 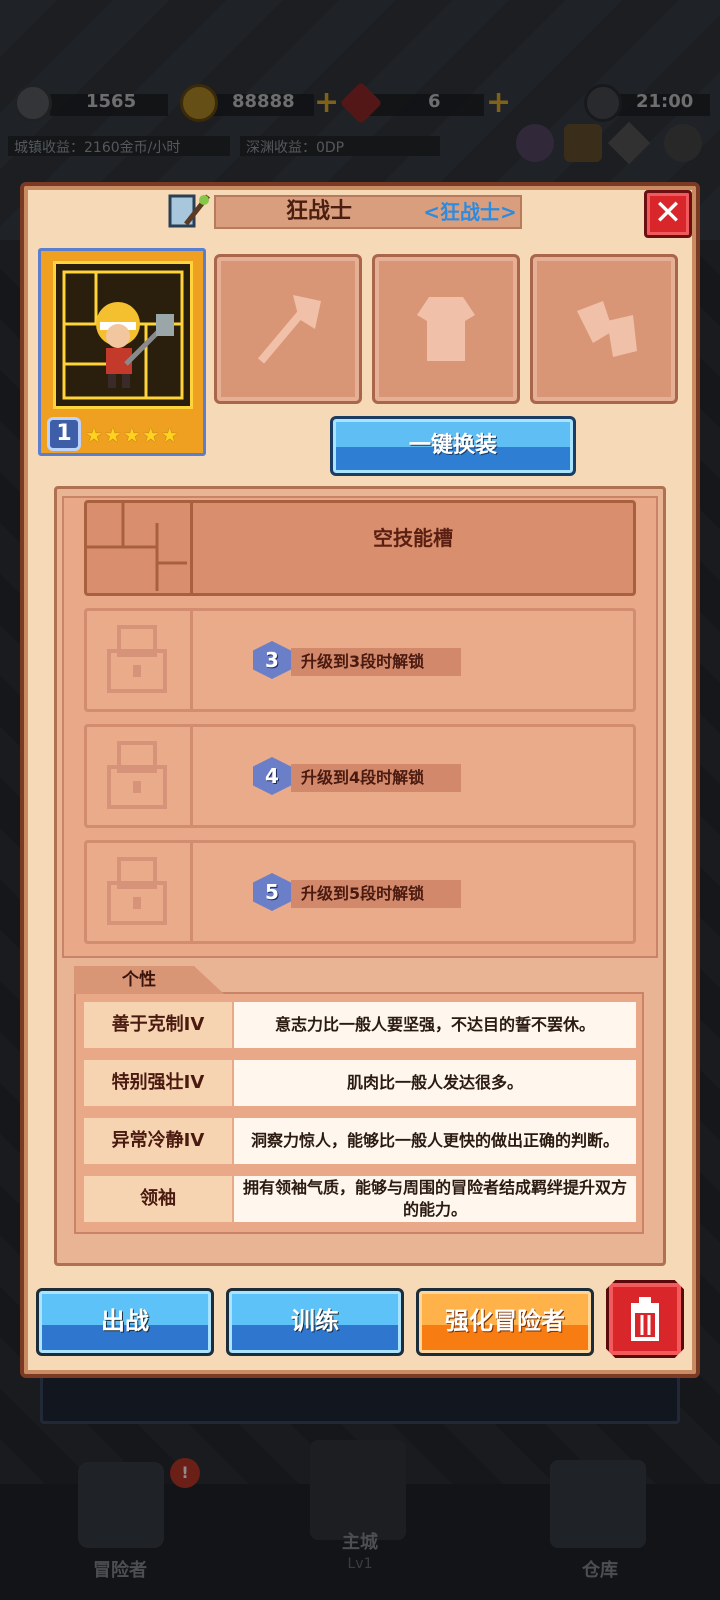 What do you see at coordinates (435, 1083) in the screenshot?
I see `trait-desc: 肌肉比一般人发达很多。` at bounding box center [435, 1083].